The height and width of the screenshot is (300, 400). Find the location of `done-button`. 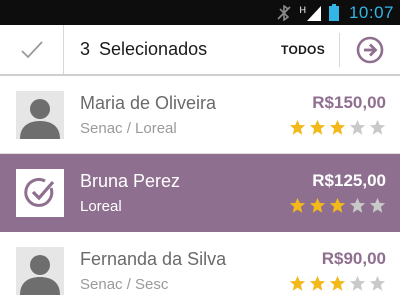

done-button is located at coordinates (32, 49).